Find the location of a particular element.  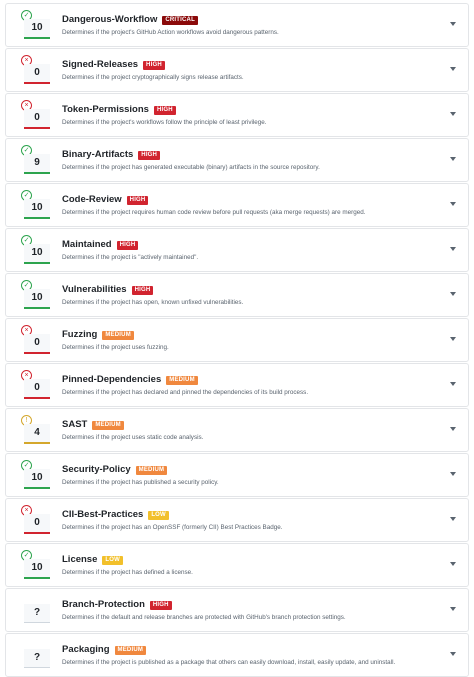

check-title: Security-Policy MEDIUM is located at coordinates (115, 469).